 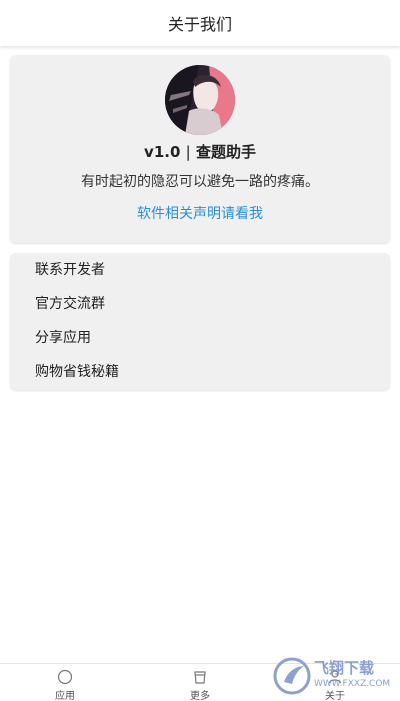 What do you see at coordinates (200, 338) in the screenshot?
I see `menu-item-share-app: 分享应用` at bounding box center [200, 338].